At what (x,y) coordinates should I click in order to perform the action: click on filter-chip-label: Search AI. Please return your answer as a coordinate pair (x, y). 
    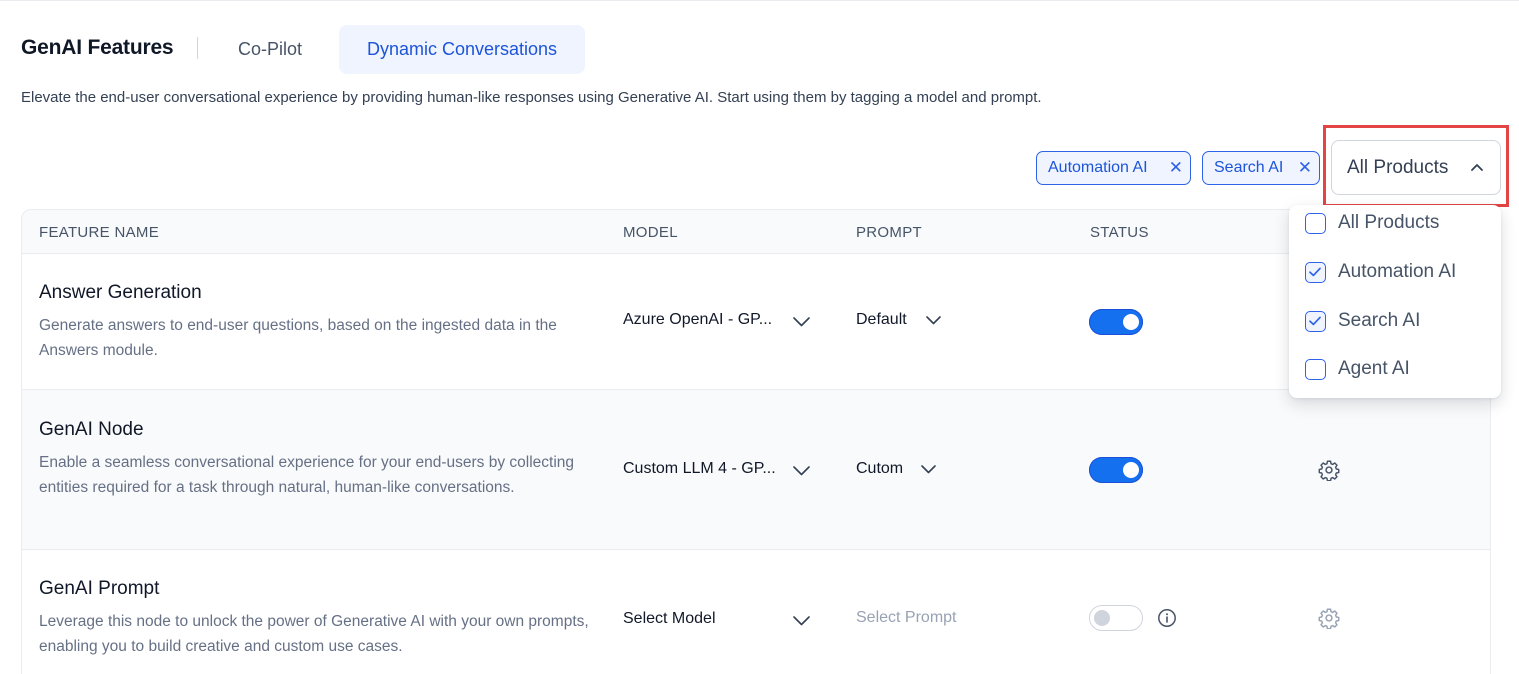
    Looking at the image, I should click on (1249, 167).